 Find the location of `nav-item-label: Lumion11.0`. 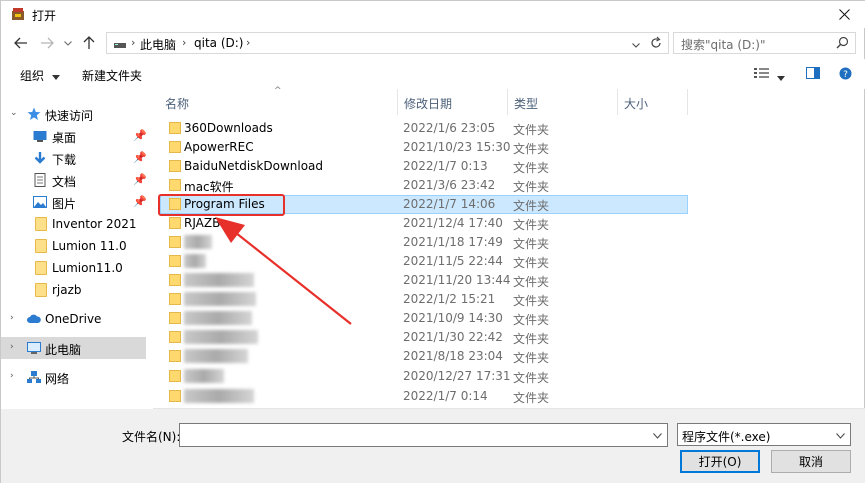

nav-item-label: Lumion11.0 is located at coordinates (87, 268).